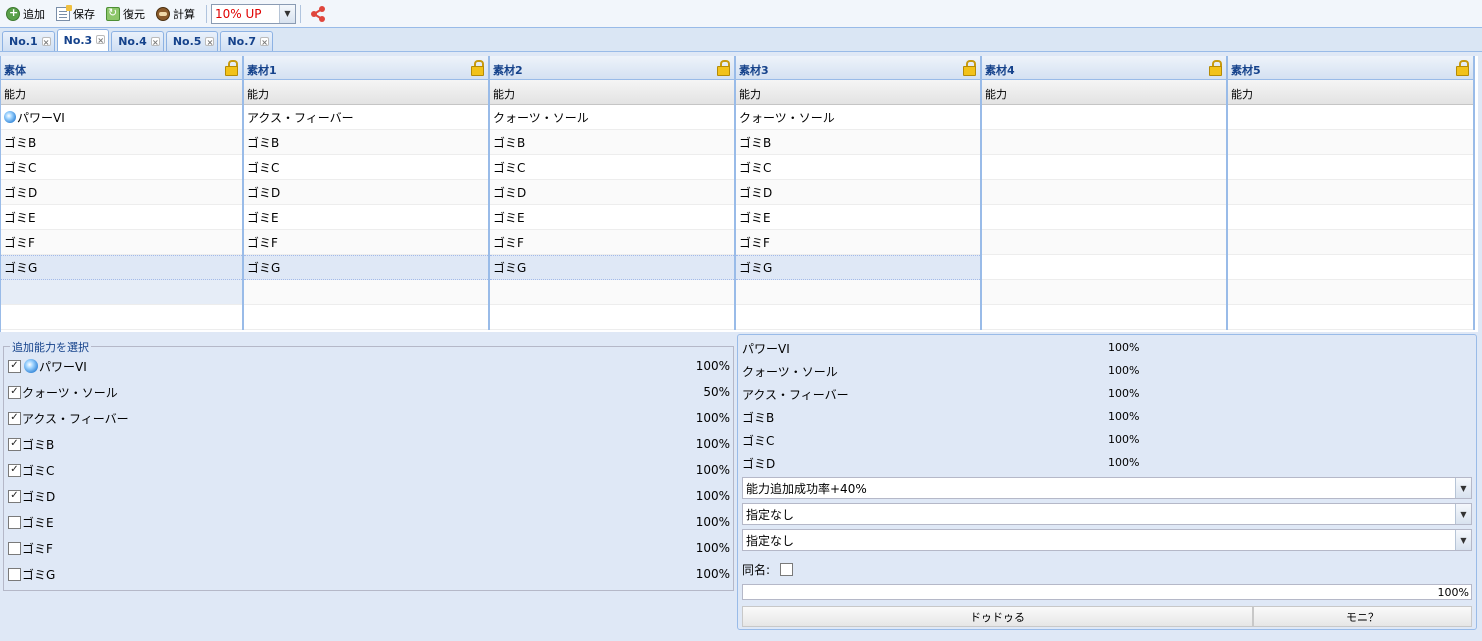  I want to click on option-select-1: 指定なし ▼, so click(1107, 514).